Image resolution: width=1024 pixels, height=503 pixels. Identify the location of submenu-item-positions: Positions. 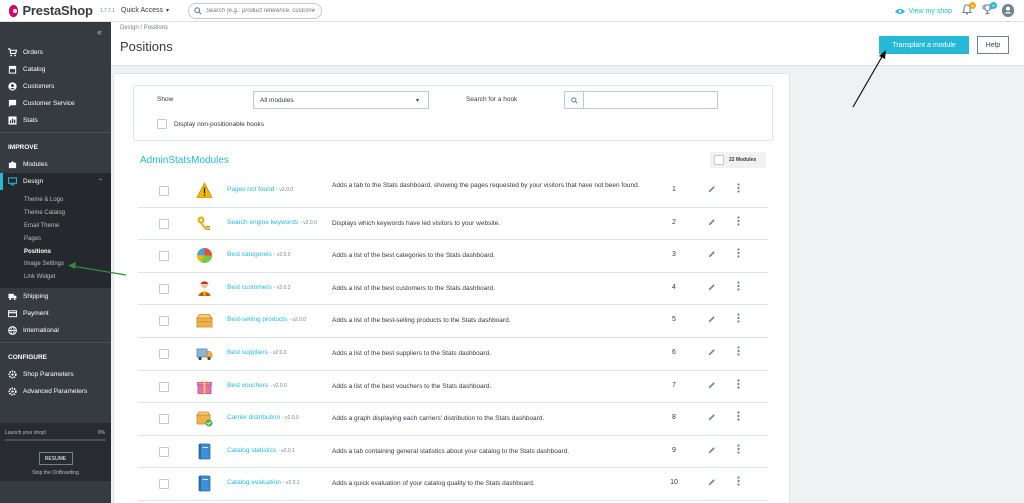
(55, 251).